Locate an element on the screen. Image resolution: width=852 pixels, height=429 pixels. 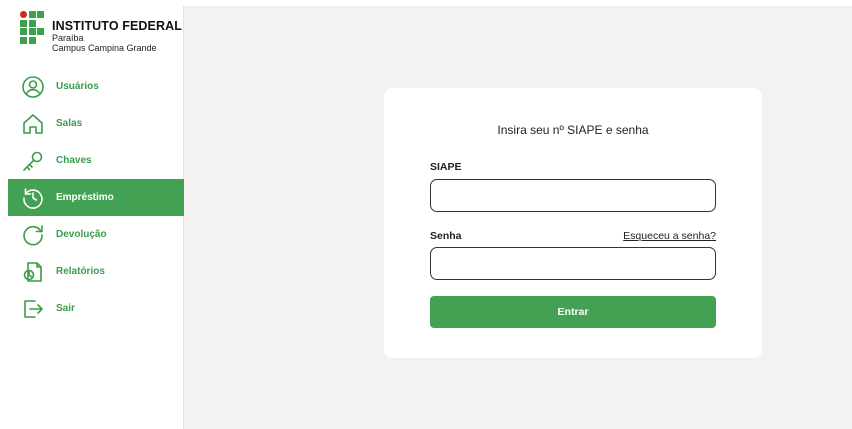
report-icon is located at coordinates (33, 272).